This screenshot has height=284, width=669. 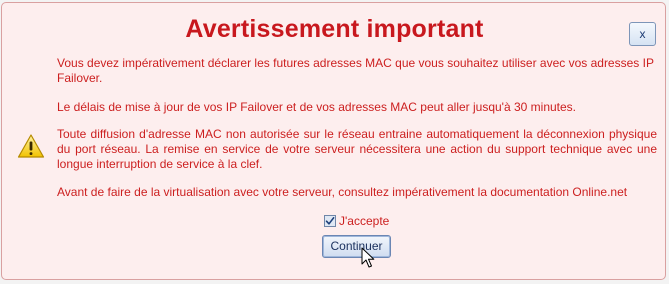 I want to click on checkmark-icon, so click(x=330, y=221).